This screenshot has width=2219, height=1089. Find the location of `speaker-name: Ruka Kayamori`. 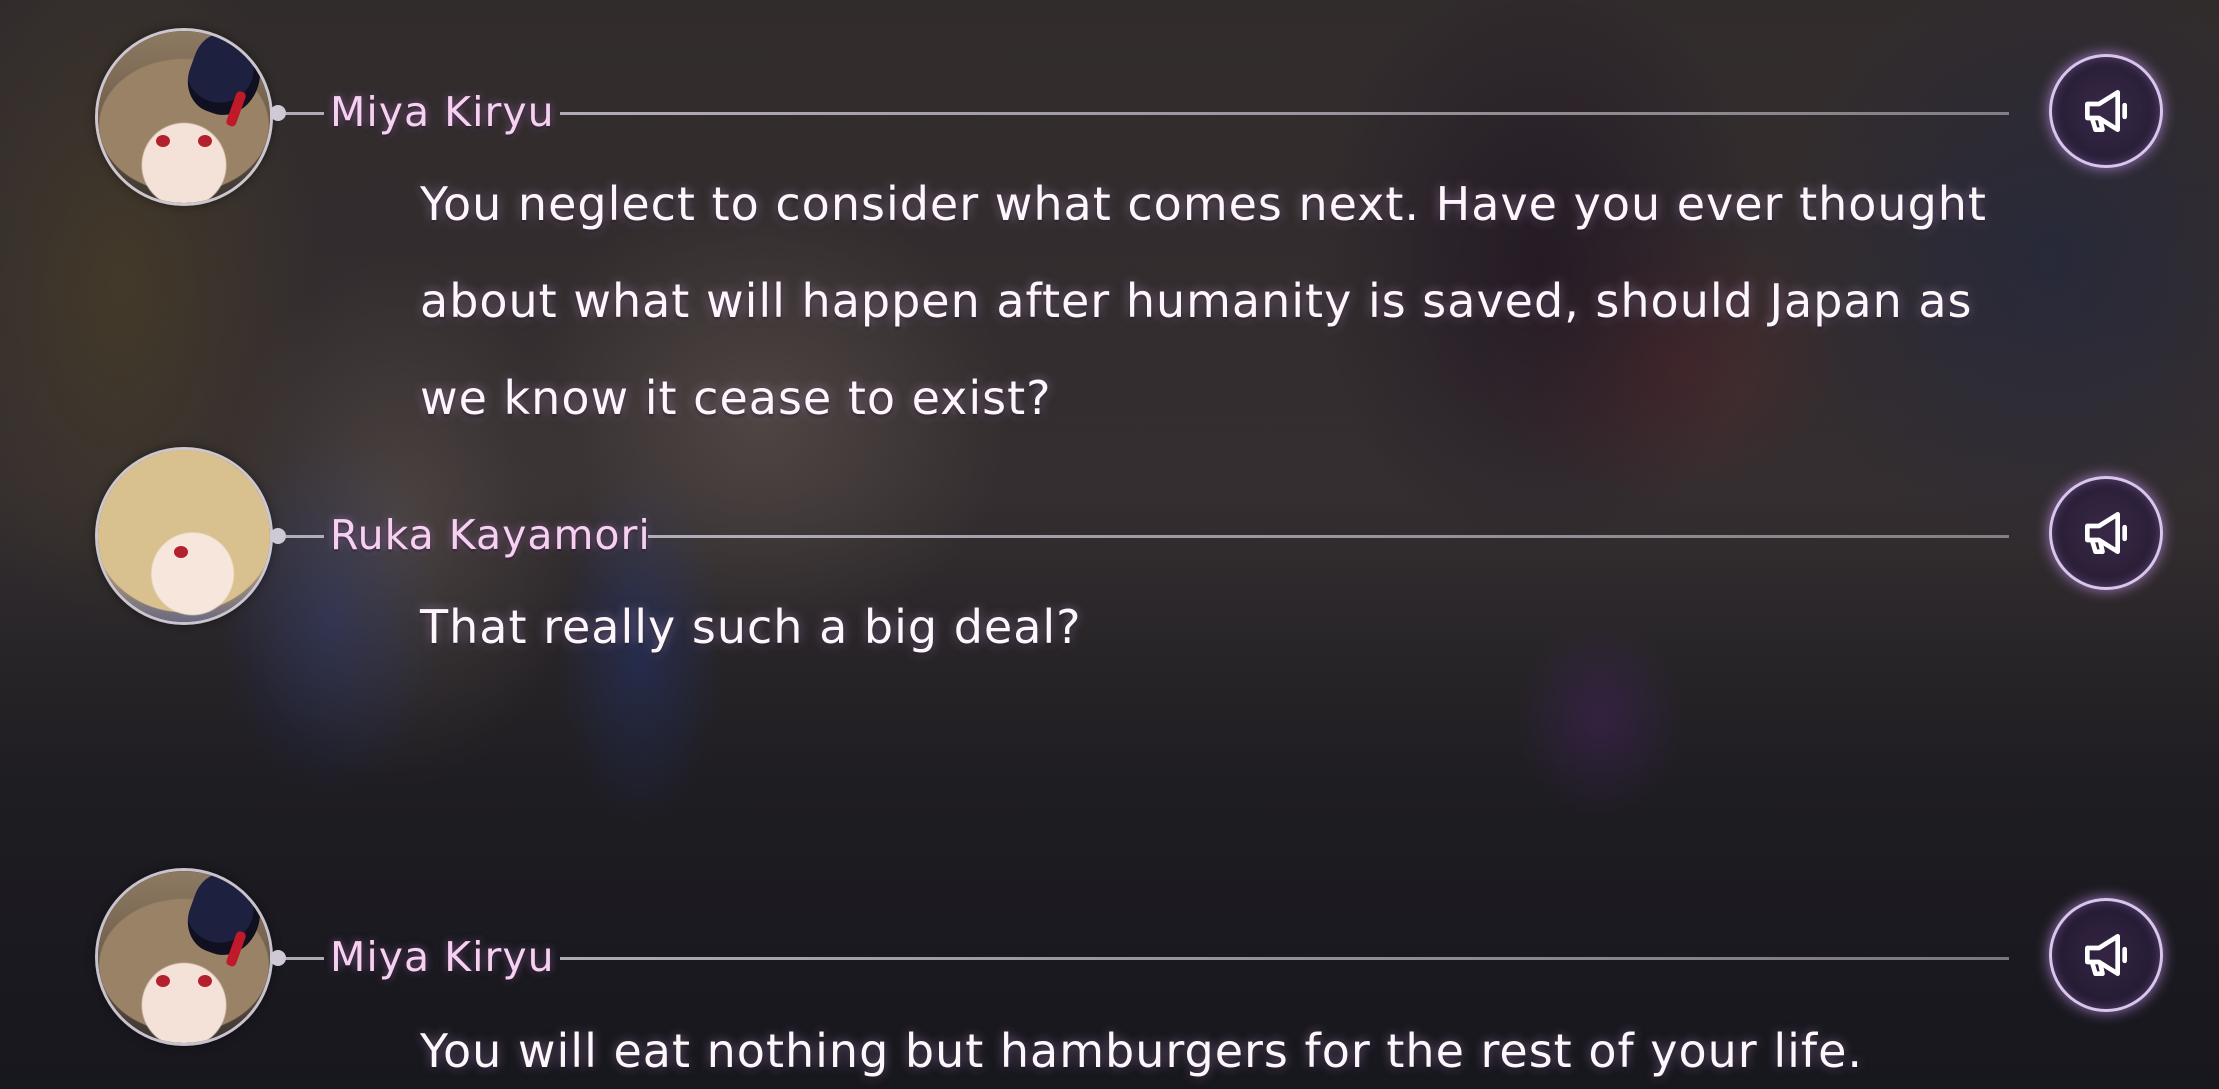

speaker-name: Ruka Kayamori is located at coordinates (490, 535).